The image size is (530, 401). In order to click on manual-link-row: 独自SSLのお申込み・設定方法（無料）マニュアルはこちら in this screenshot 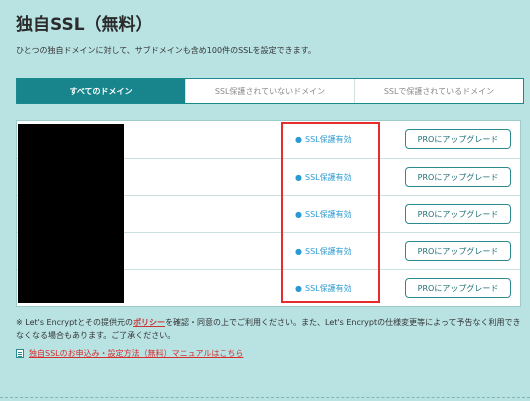, I will do `click(129, 353)`.